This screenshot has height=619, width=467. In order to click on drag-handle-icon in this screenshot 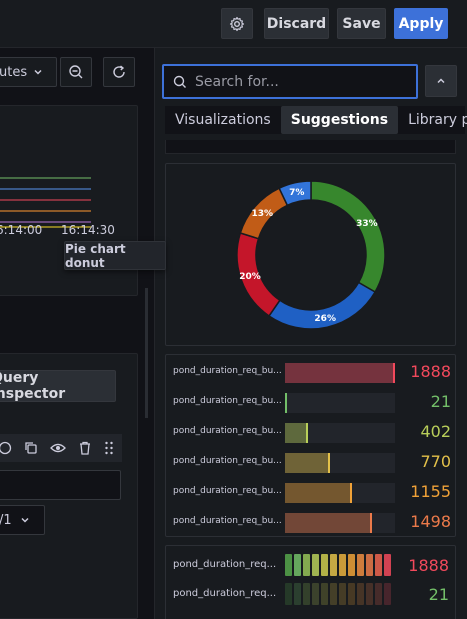, I will do `click(109, 448)`.